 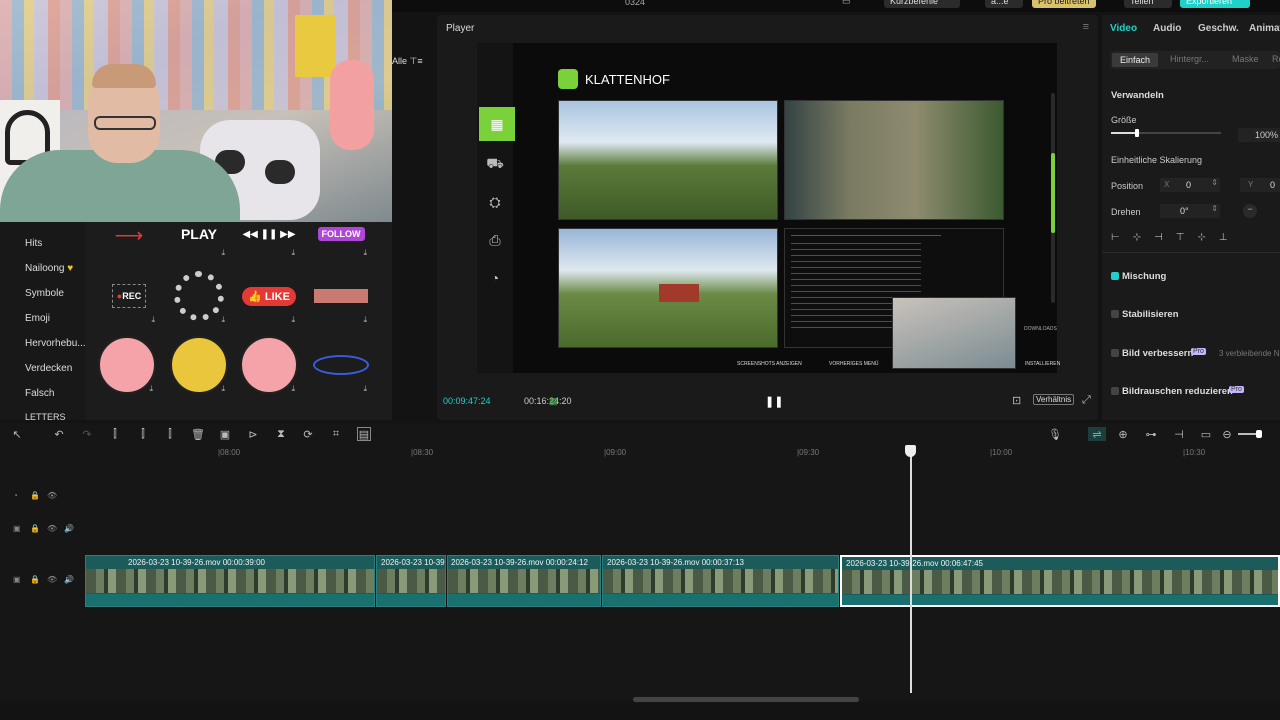 What do you see at coordinates (1115, 276) in the screenshot?
I see `mix-checkbox` at bounding box center [1115, 276].